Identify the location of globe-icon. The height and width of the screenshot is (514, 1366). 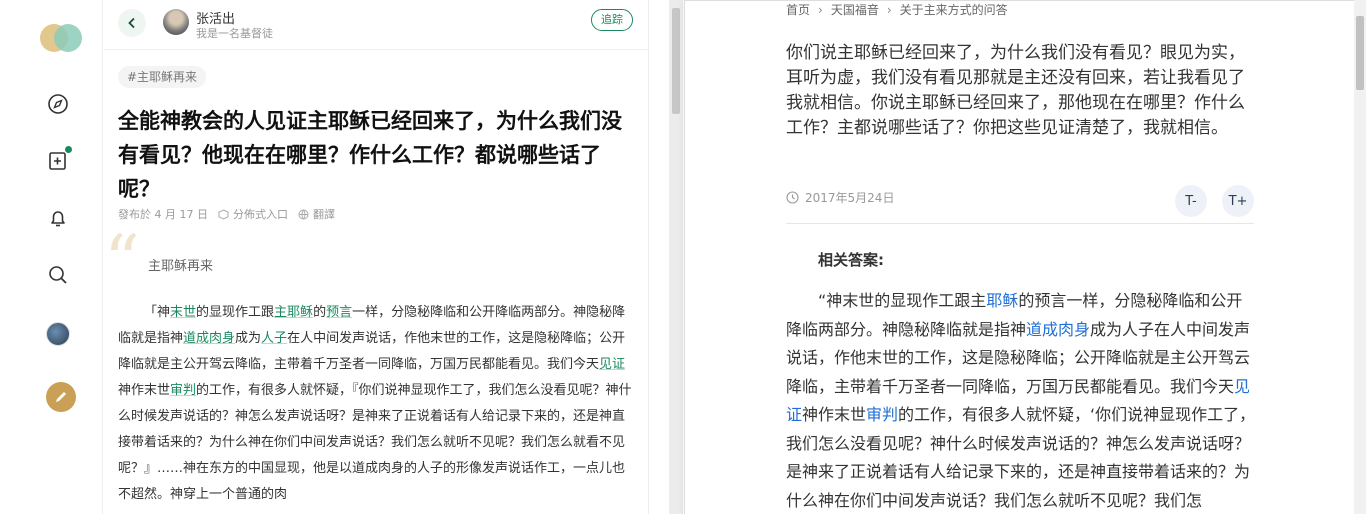
(303, 214).